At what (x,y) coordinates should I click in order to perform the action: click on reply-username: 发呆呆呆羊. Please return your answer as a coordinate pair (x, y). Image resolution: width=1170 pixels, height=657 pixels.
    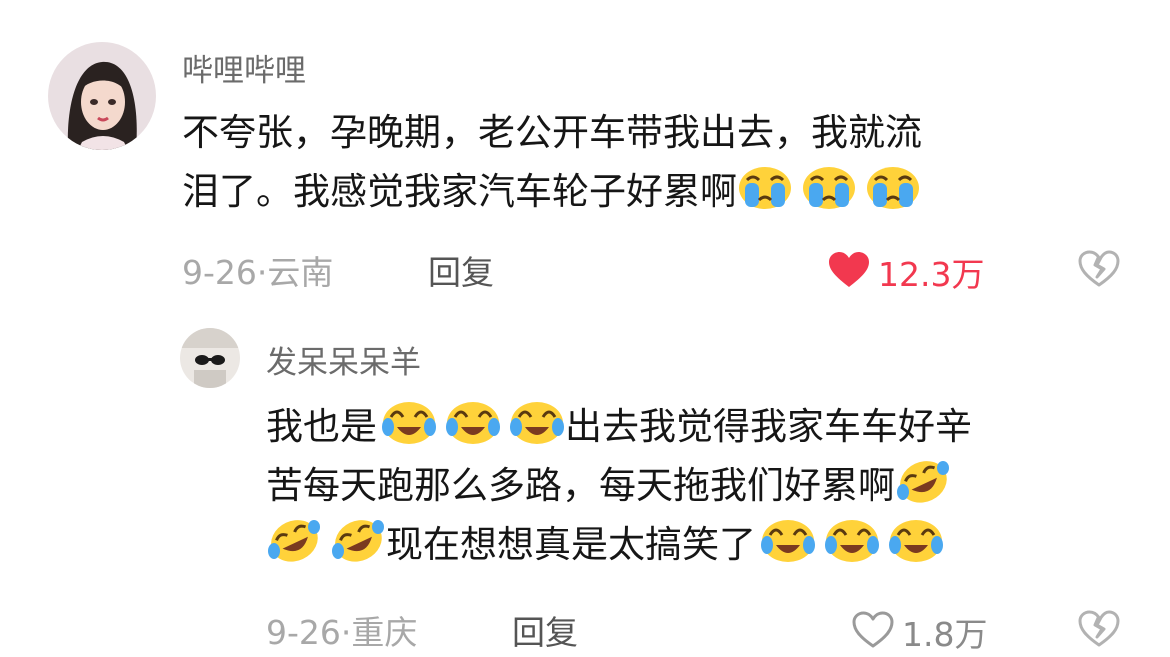
    Looking at the image, I should click on (343, 359).